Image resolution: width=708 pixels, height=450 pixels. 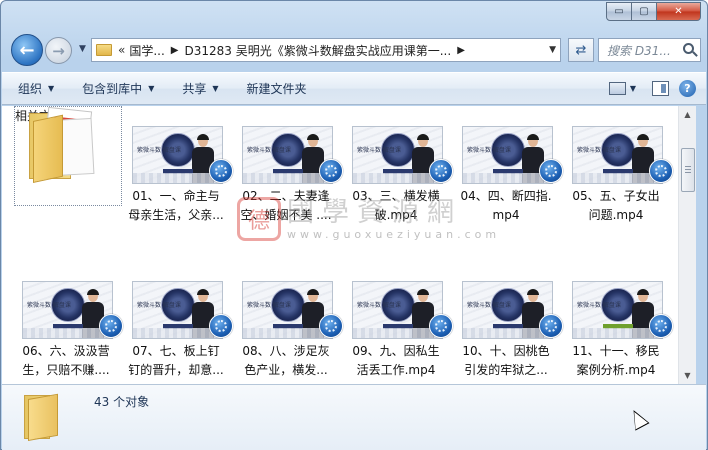 What do you see at coordinates (660, 88) in the screenshot?
I see `preview-pane-icon` at bounding box center [660, 88].